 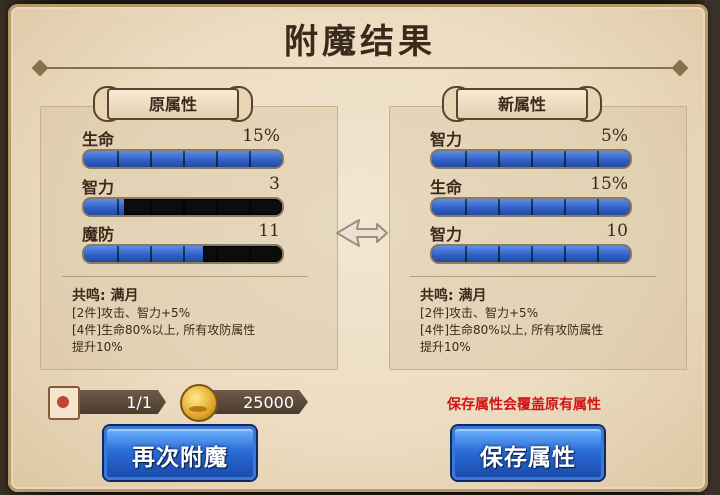 What do you see at coordinates (617, 231) in the screenshot?
I see `stat-value: 10` at bounding box center [617, 231].